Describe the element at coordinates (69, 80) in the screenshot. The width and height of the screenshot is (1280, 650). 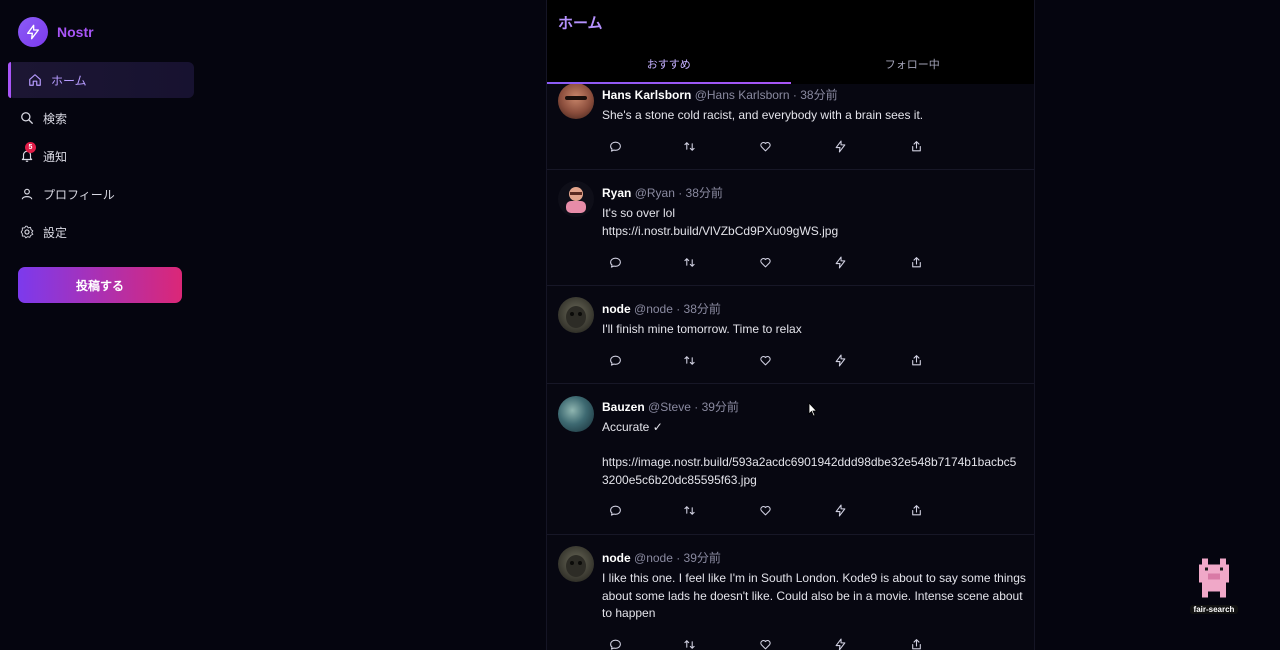
I see `sidebar-item-label: ホーム` at that location.